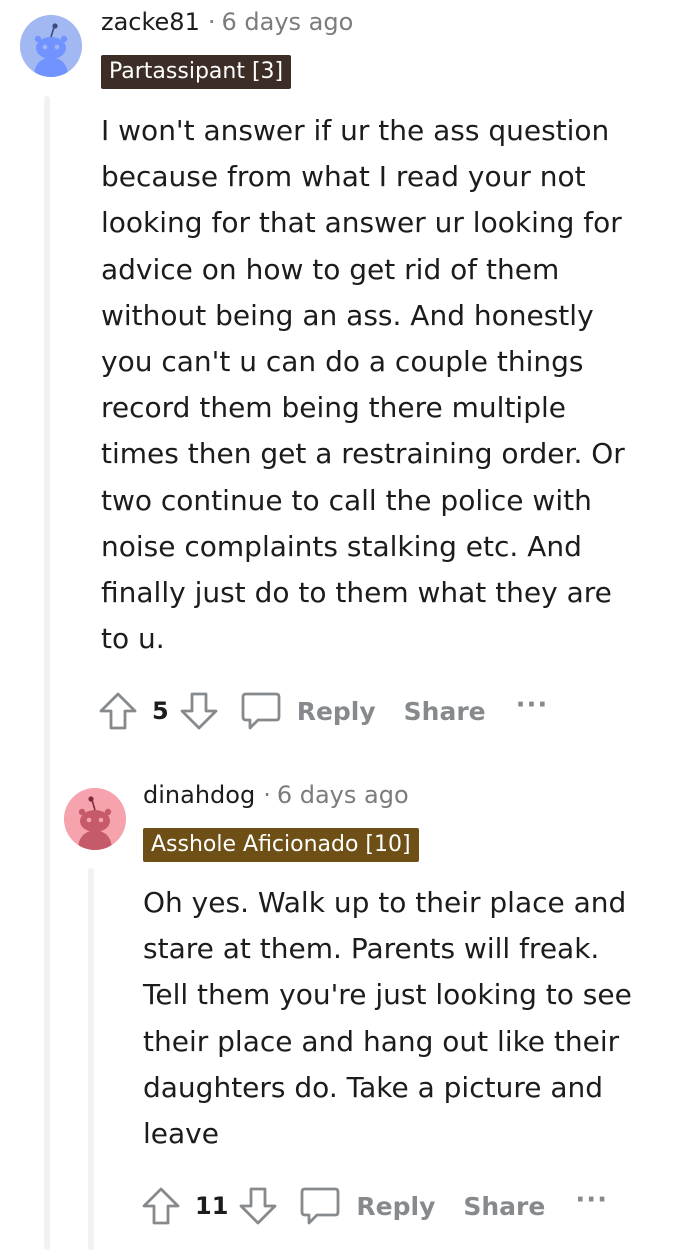  I want to click on vote-count: 5, so click(160, 711).